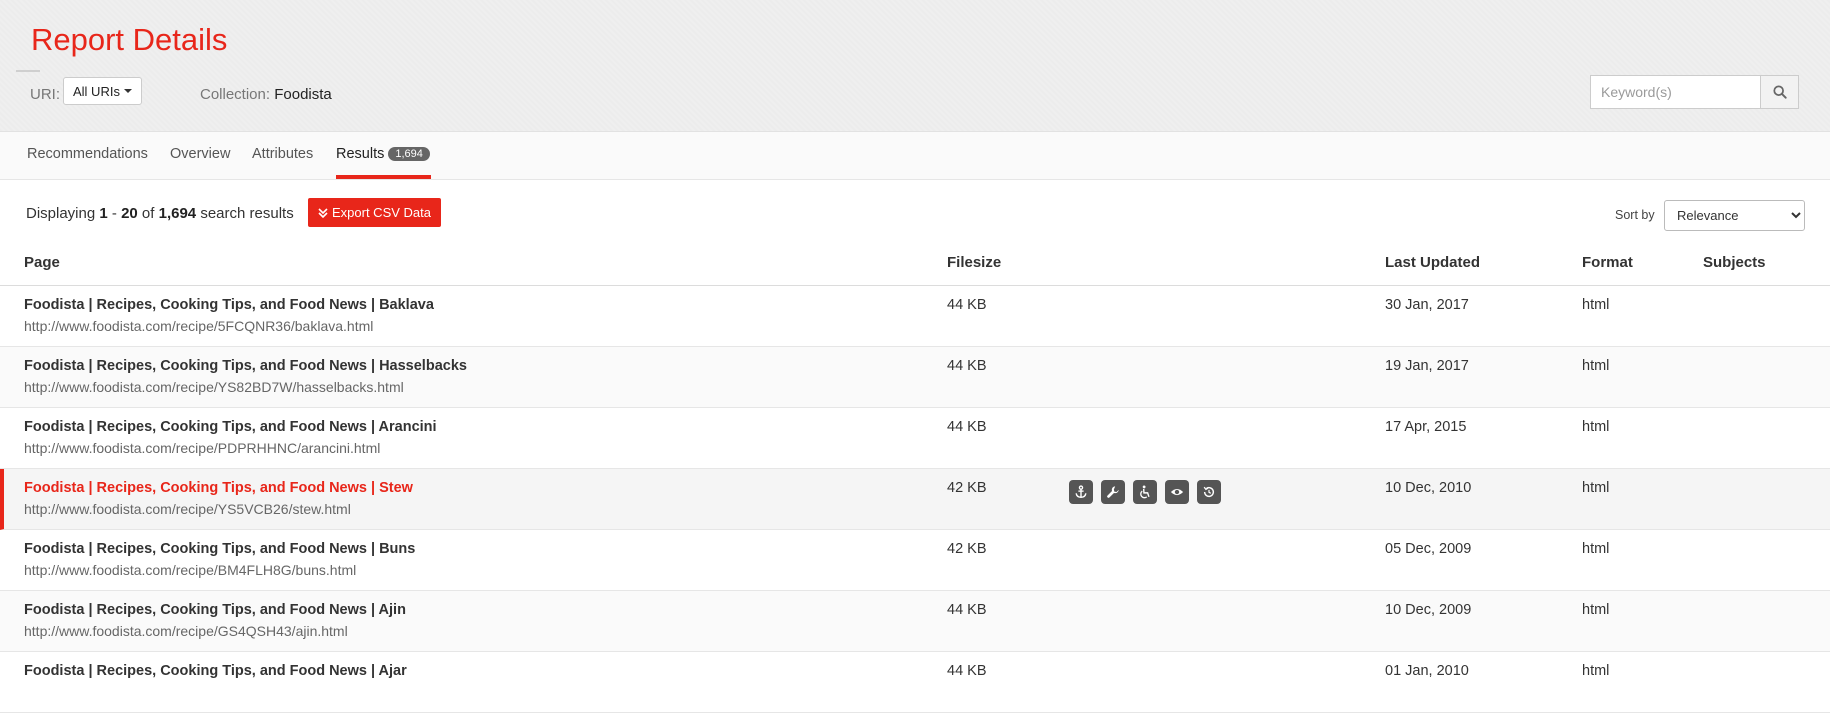 The image size is (1830, 713). Describe the element at coordinates (177, 213) in the screenshot. I see `results-total: 1,694` at that location.